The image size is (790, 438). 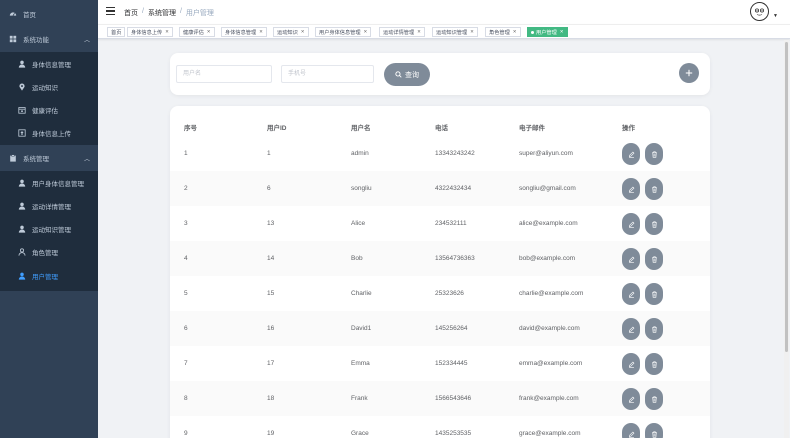 What do you see at coordinates (49, 13) in the screenshot?
I see `sidebar-item-home: 首页` at bounding box center [49, 13].